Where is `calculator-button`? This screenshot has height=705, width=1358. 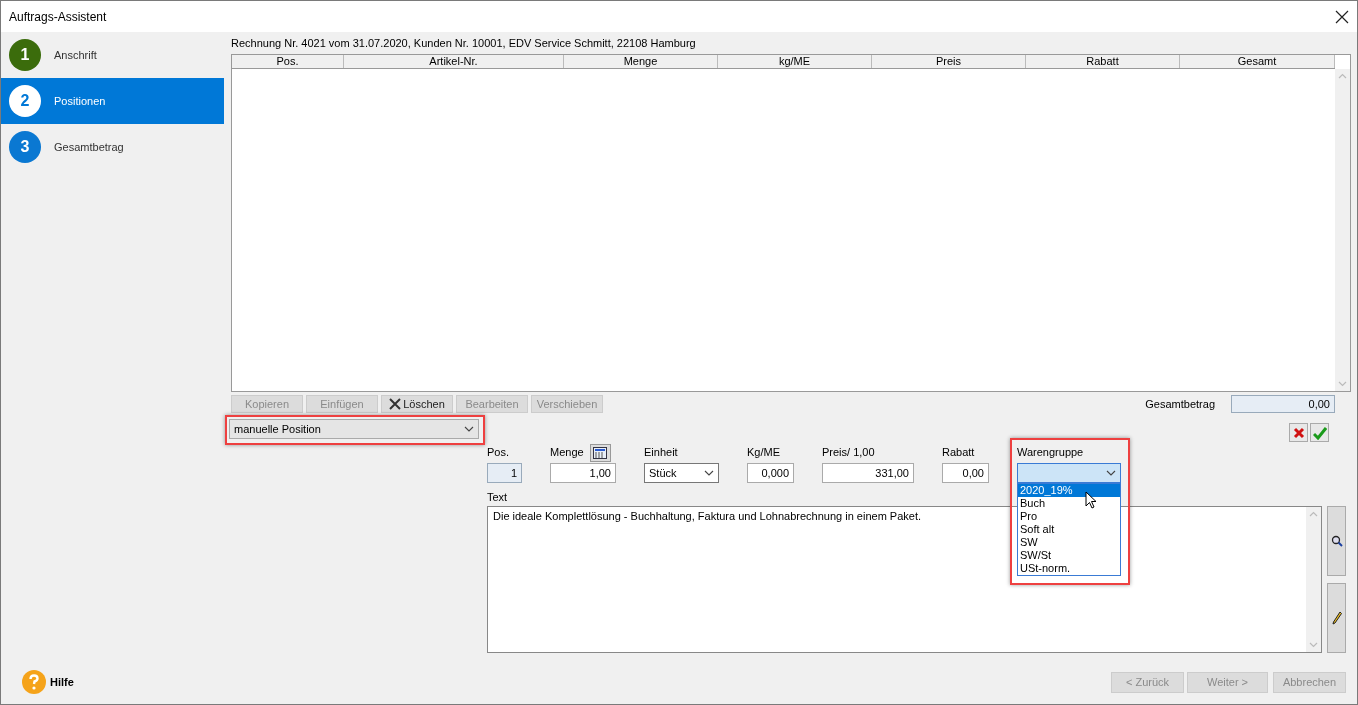
calculator-button is located at coordinates (600, 452).